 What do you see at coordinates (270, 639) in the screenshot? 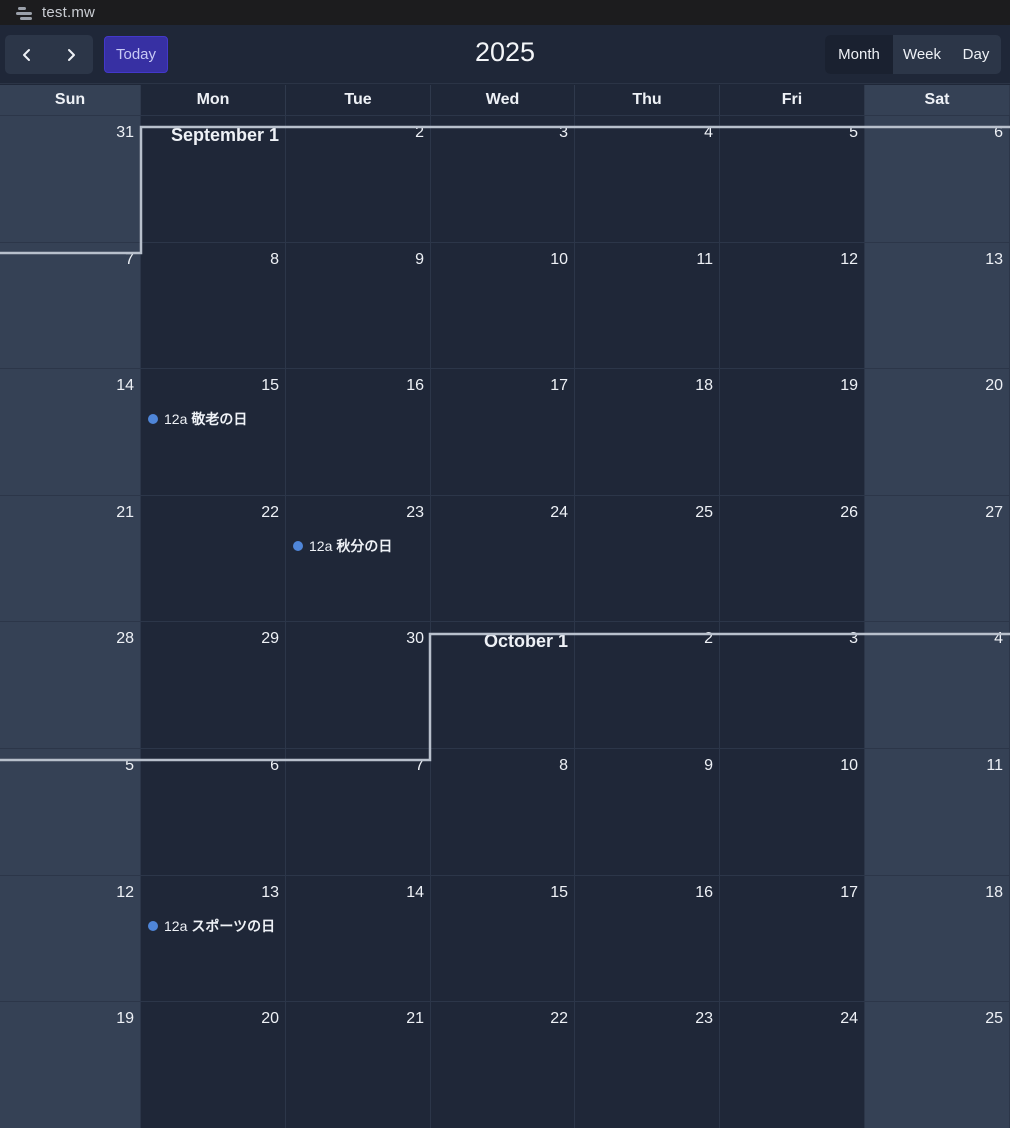
I see `day-number: 29` at bounding box center [270, 639].